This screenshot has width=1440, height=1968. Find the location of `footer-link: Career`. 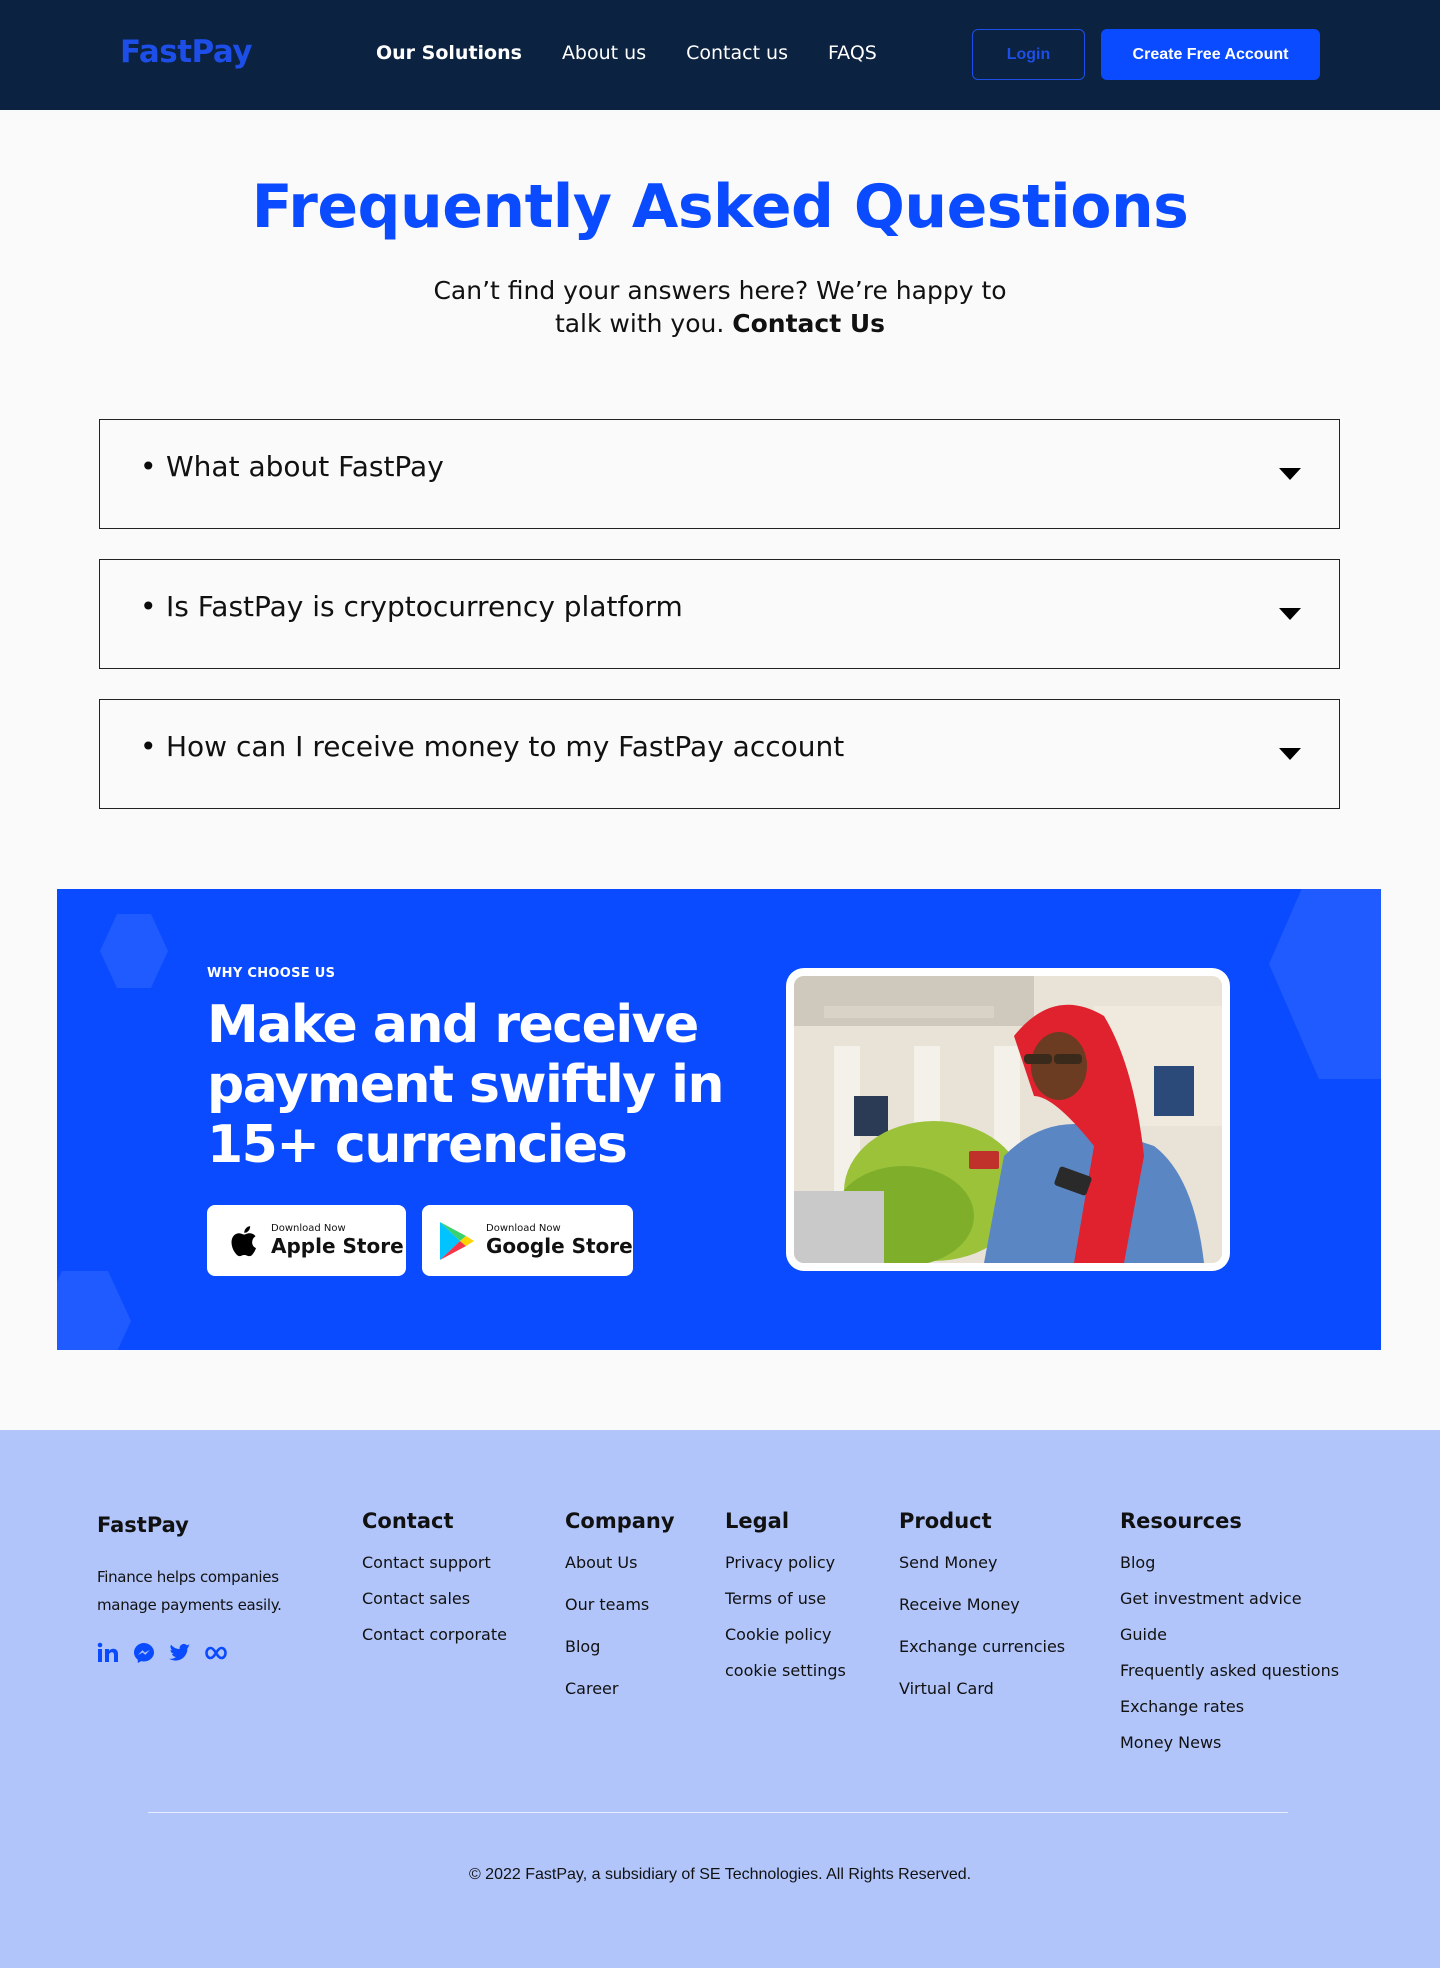

footer-link: Career is located at coordinates (620, 1688).